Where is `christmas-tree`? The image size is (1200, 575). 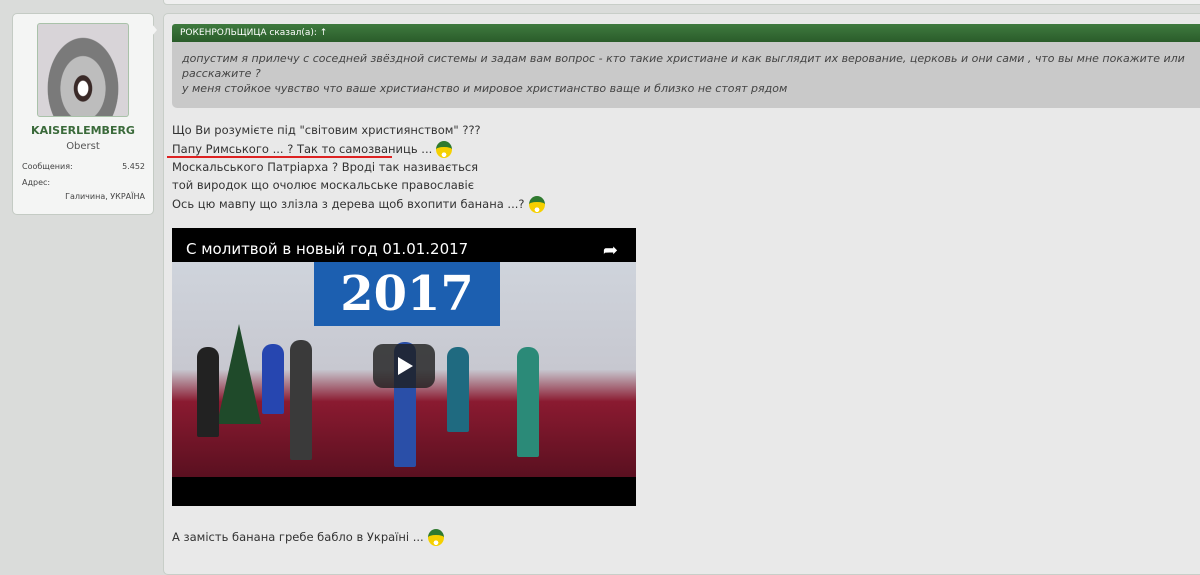 christmas-tree is located at coordinates (239, 374).